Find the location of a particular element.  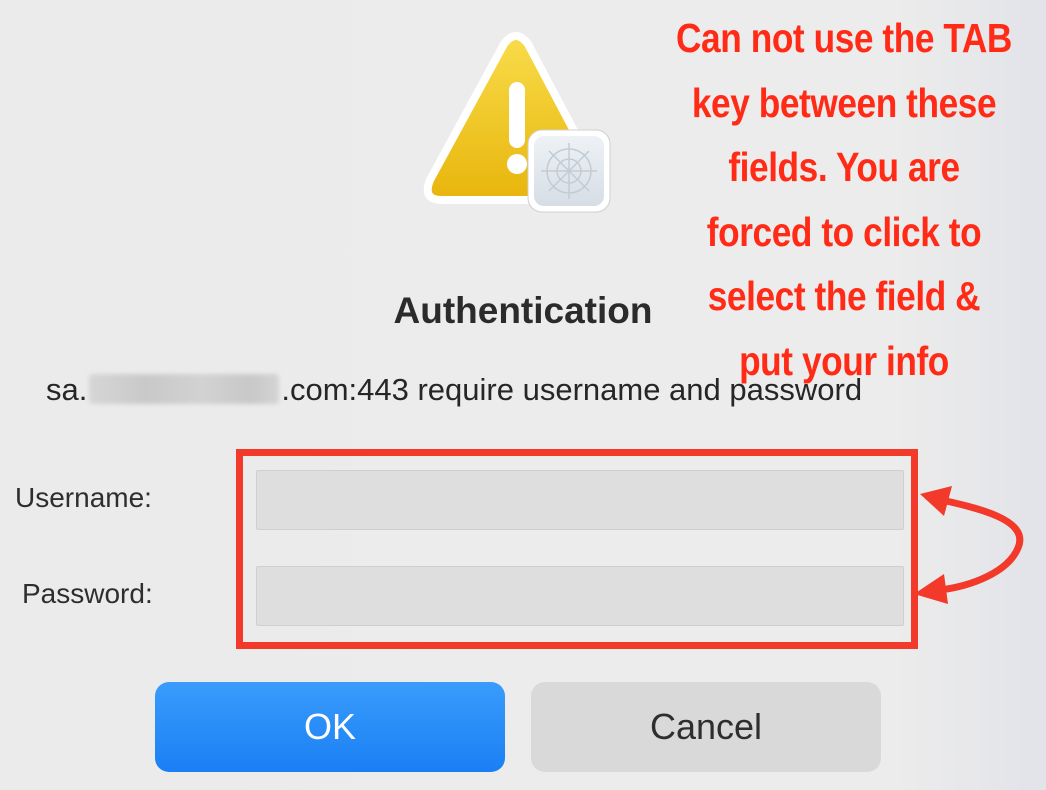

username-field is located at coordinates (580, 500).